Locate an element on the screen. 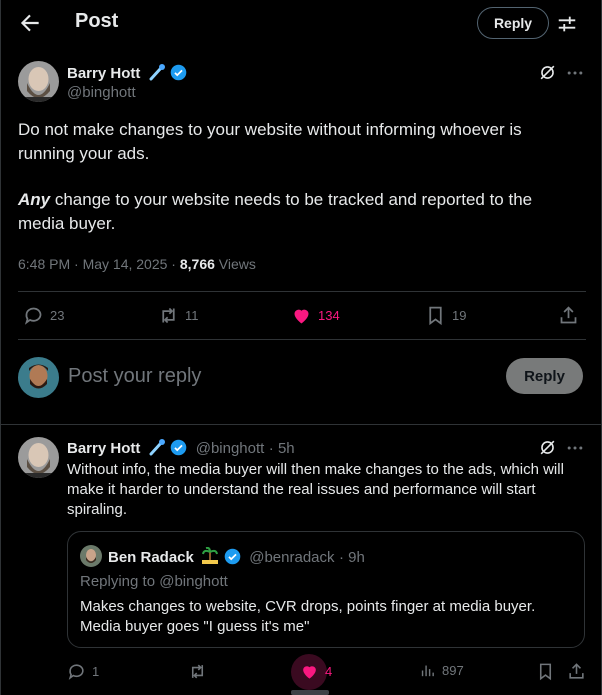 Image resolution: width=602 pixels, height=695 pixels. reply-reply-action: 1 is located at coordinates (83, 671).